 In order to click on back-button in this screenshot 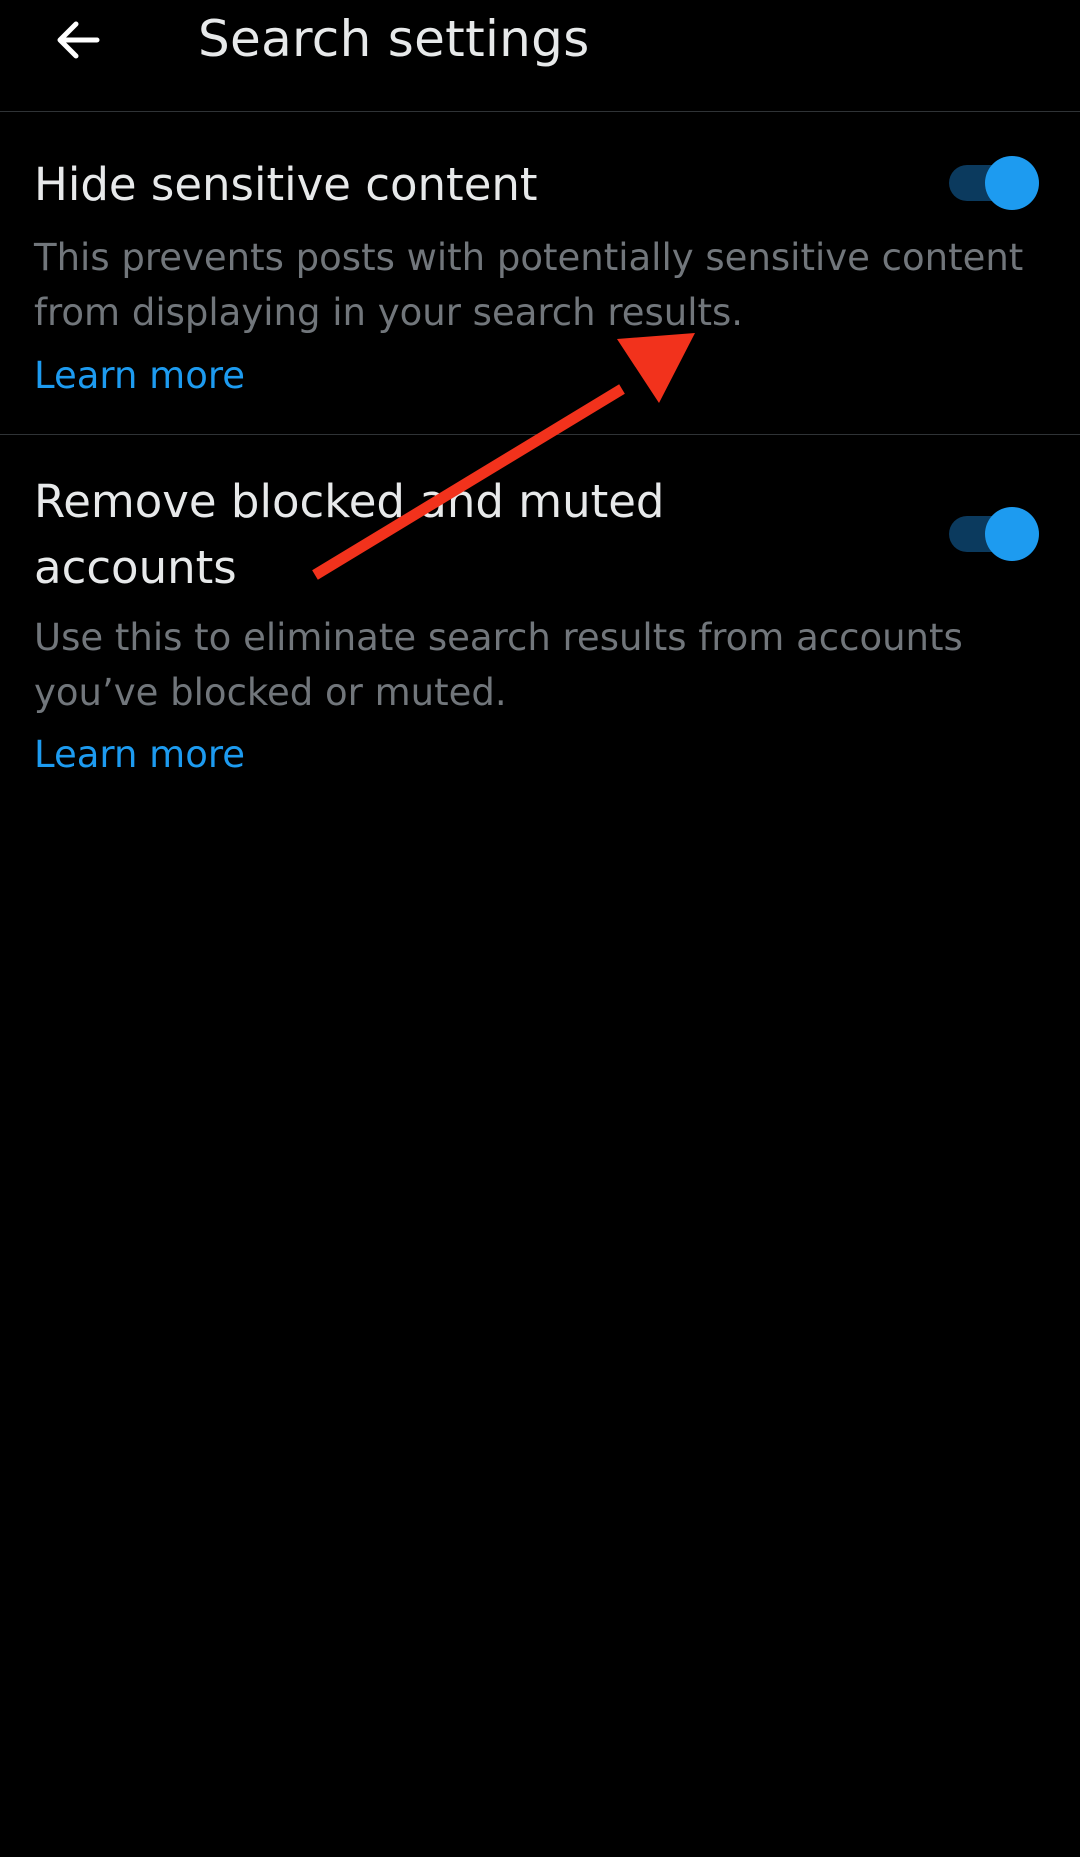, I will do `click(78, 40)`.